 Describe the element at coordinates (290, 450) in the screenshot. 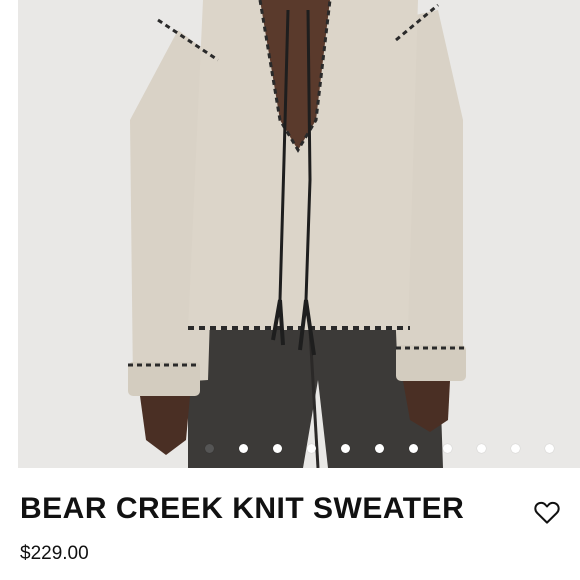

I see `gallery-pagination` at that location.